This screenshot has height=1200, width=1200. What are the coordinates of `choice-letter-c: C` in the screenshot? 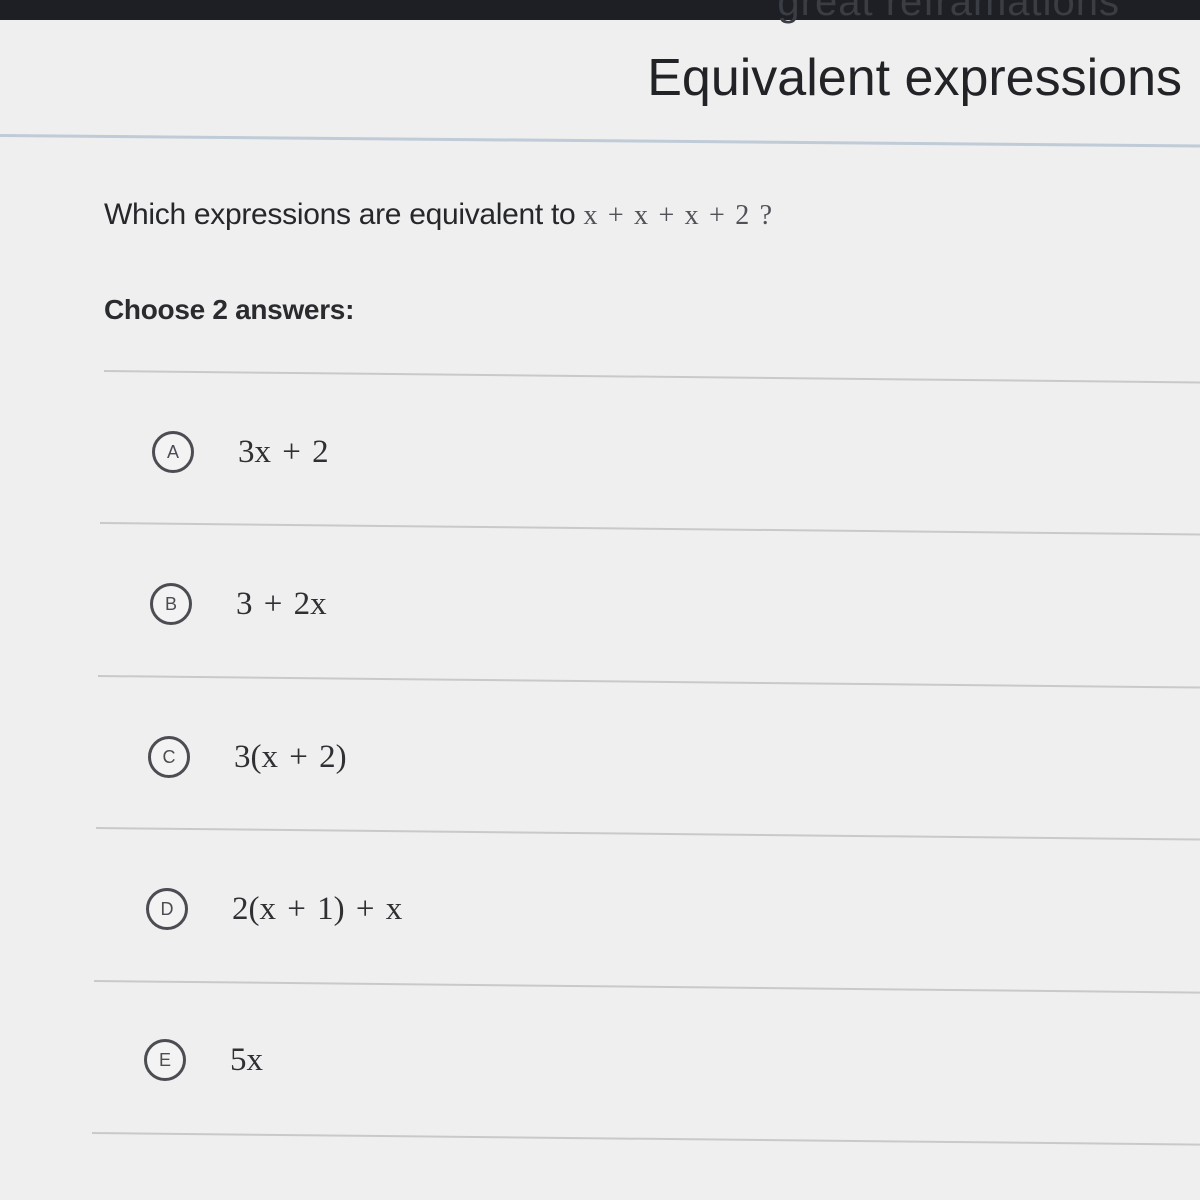 It's located at (169, 757).